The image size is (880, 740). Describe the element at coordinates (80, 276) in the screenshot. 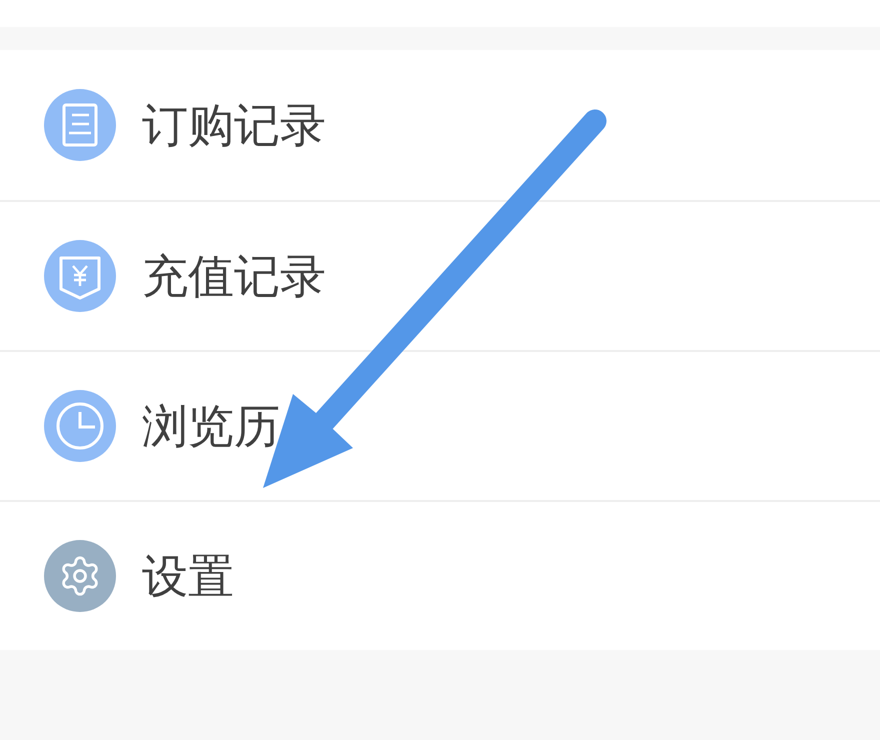

I see `yen-tag-icon` at that location.